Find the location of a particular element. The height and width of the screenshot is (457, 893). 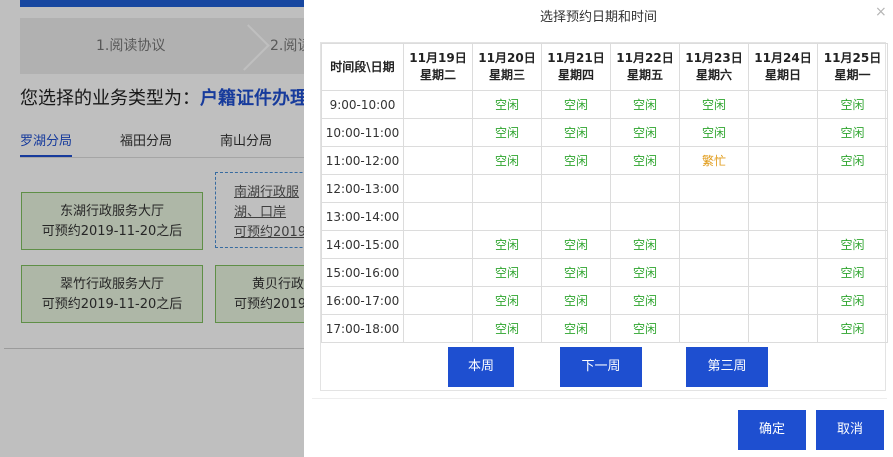

cancel-button: 取消 is located at coordinates (850, 430).